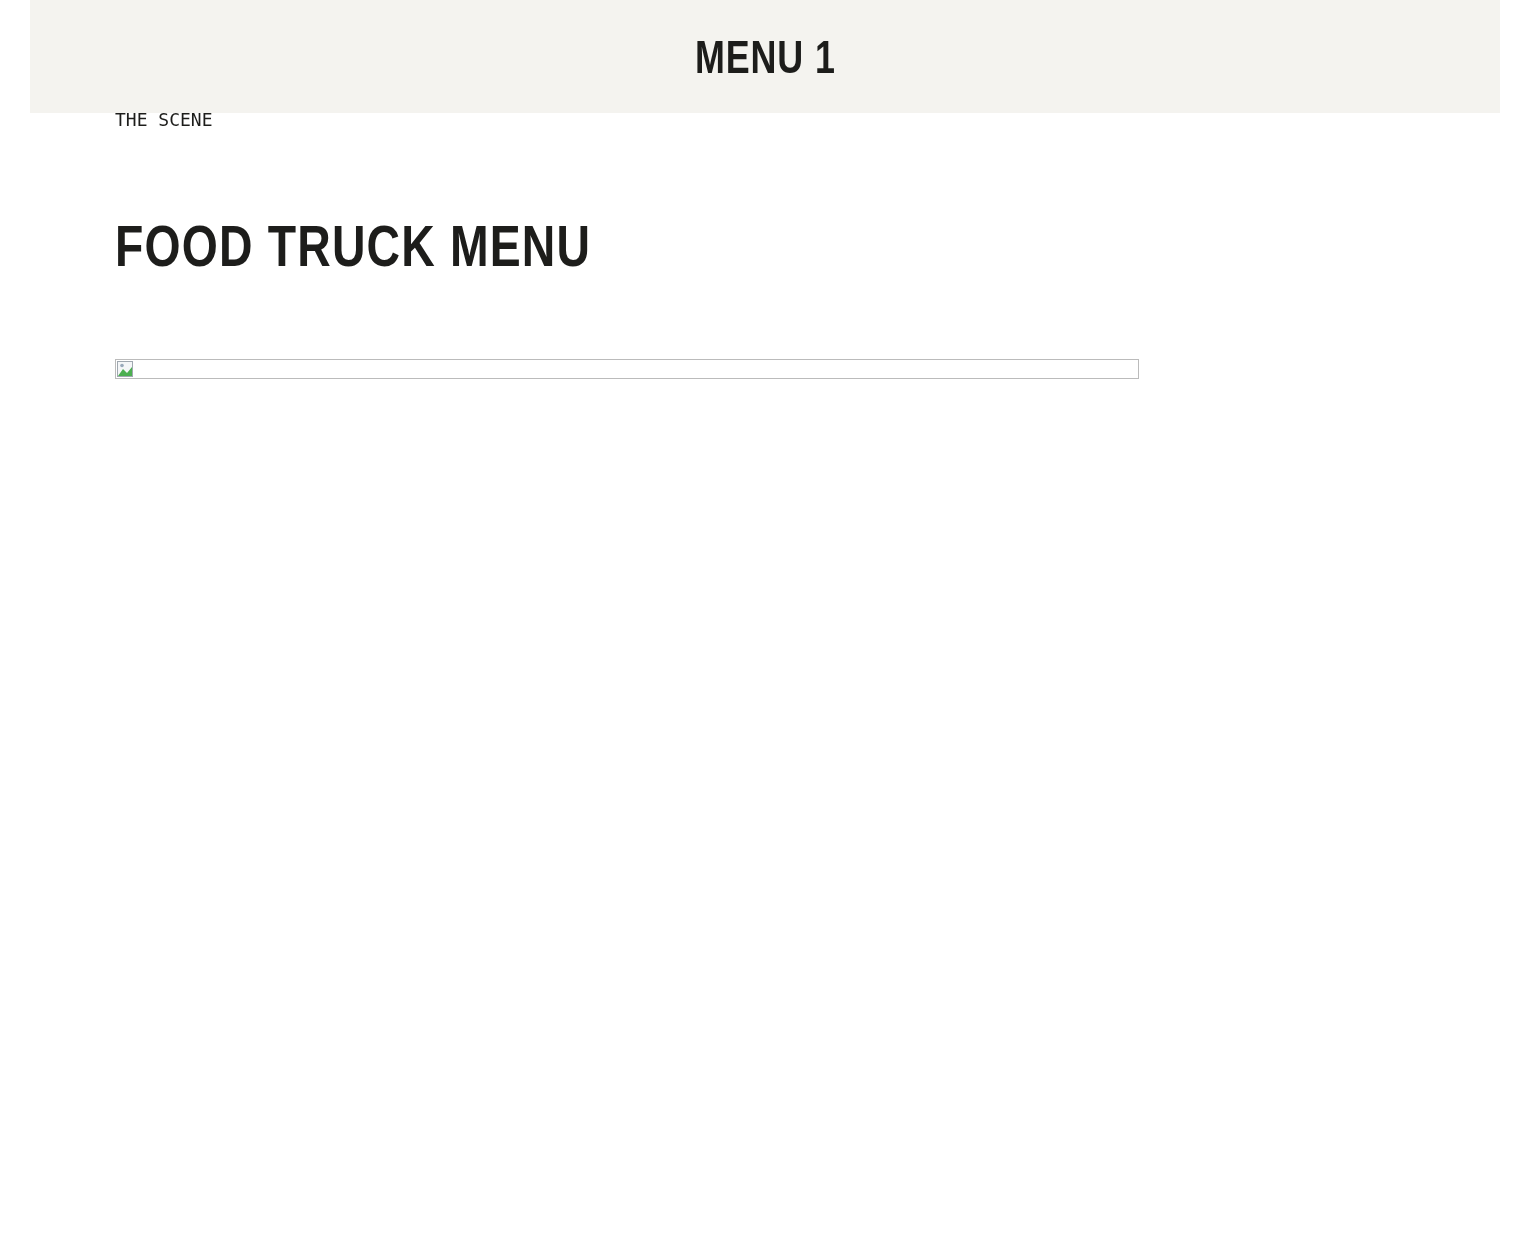 This screenshot has height=1249, width=1530. Describe the element at coordinates (164, 120) in the screenshot. I see `eyebrow-label: THE SCENE` at that location.